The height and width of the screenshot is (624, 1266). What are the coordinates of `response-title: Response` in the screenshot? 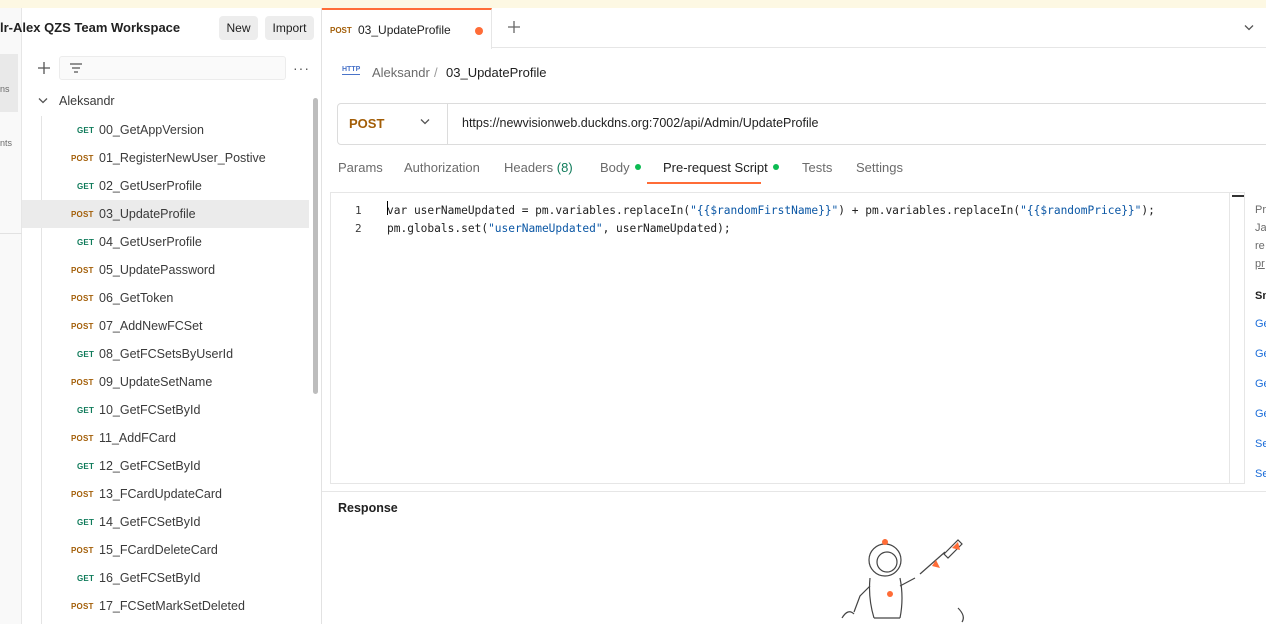 It's located at (368, 508).